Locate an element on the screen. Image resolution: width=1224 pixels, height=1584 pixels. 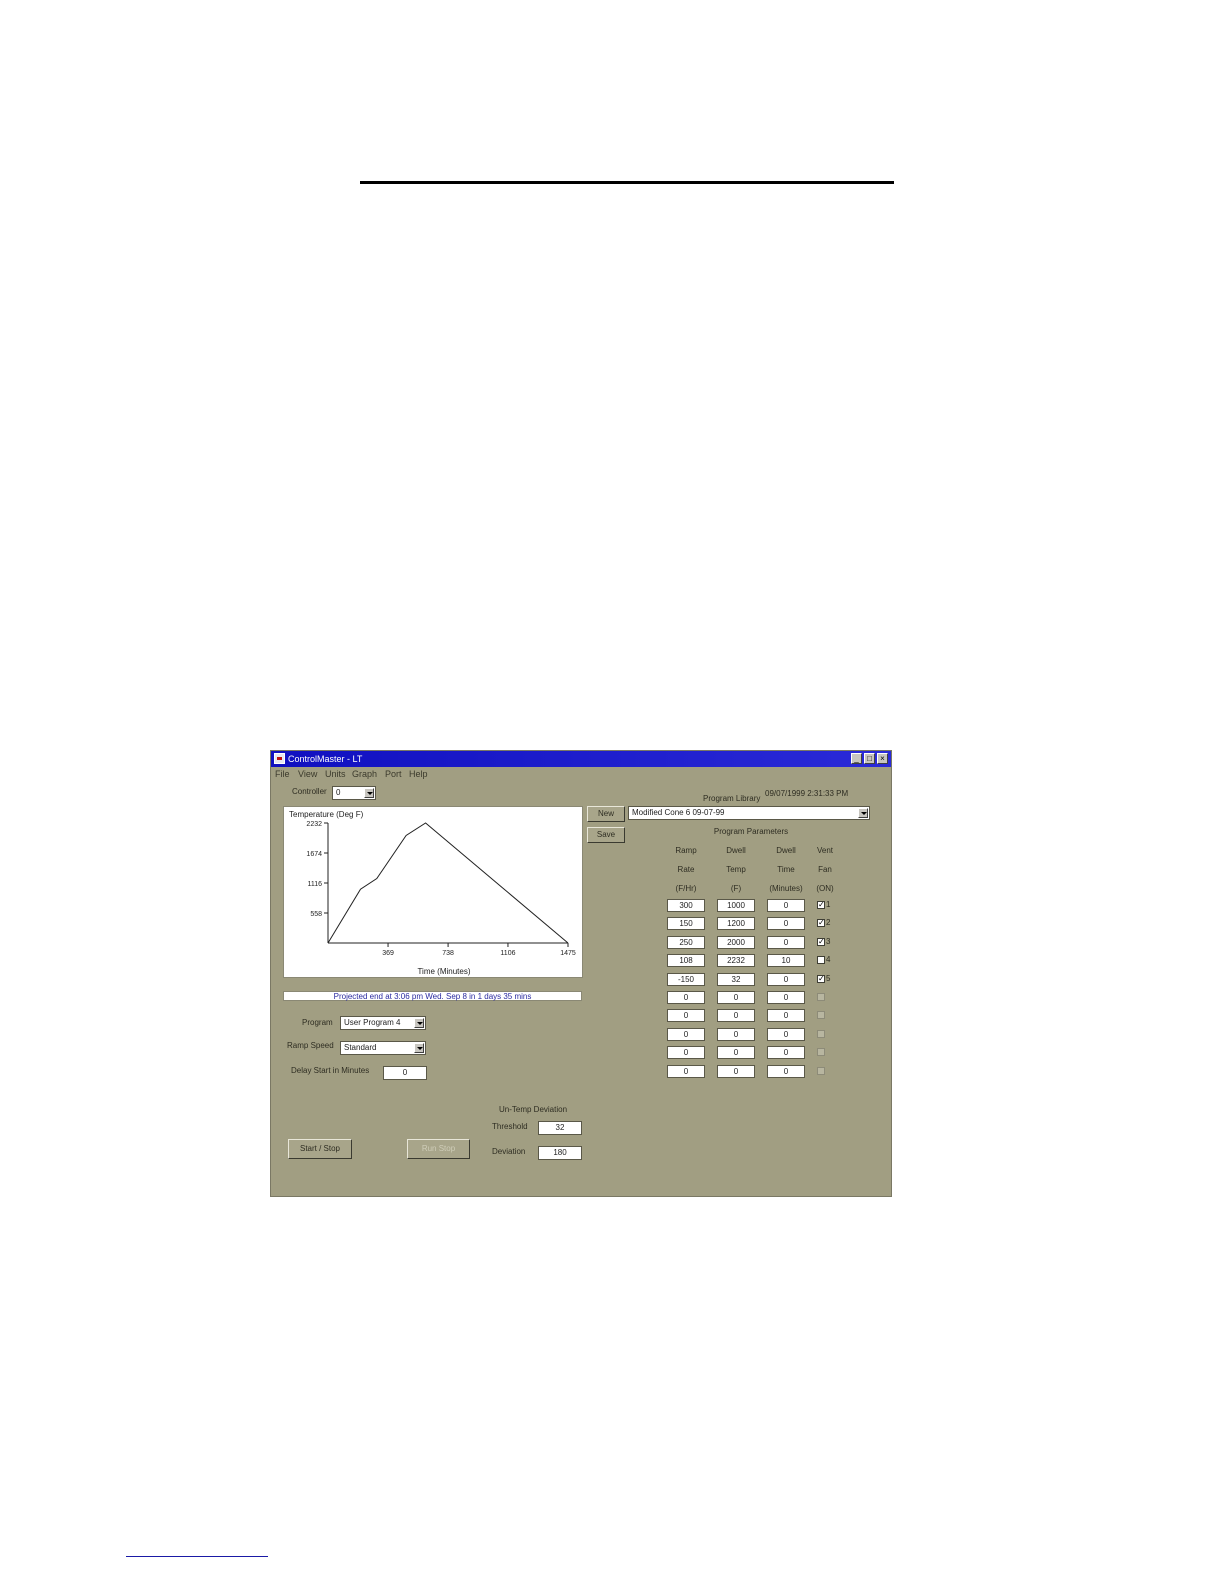
ramp-rate-input: 300 is located at coordinates (686, 905).